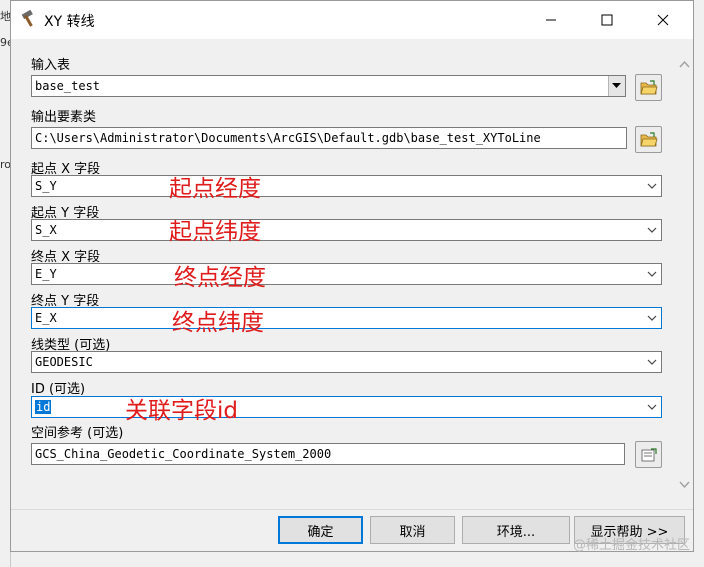  Describe the element at coordinates (51, 65) in the screenshot. I see `input-table-label: 输入表` at that location.